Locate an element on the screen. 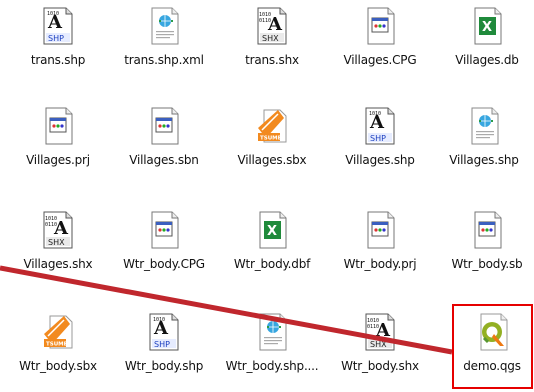 The image size is (534, 392). file-item: Villages.prj is located at coordinates (58, 146).